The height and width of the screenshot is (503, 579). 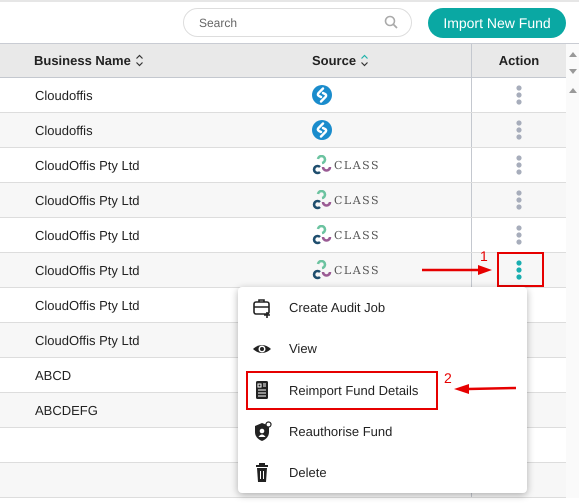 I want to click on scroll-down-icon, so click(x=573, y=72).